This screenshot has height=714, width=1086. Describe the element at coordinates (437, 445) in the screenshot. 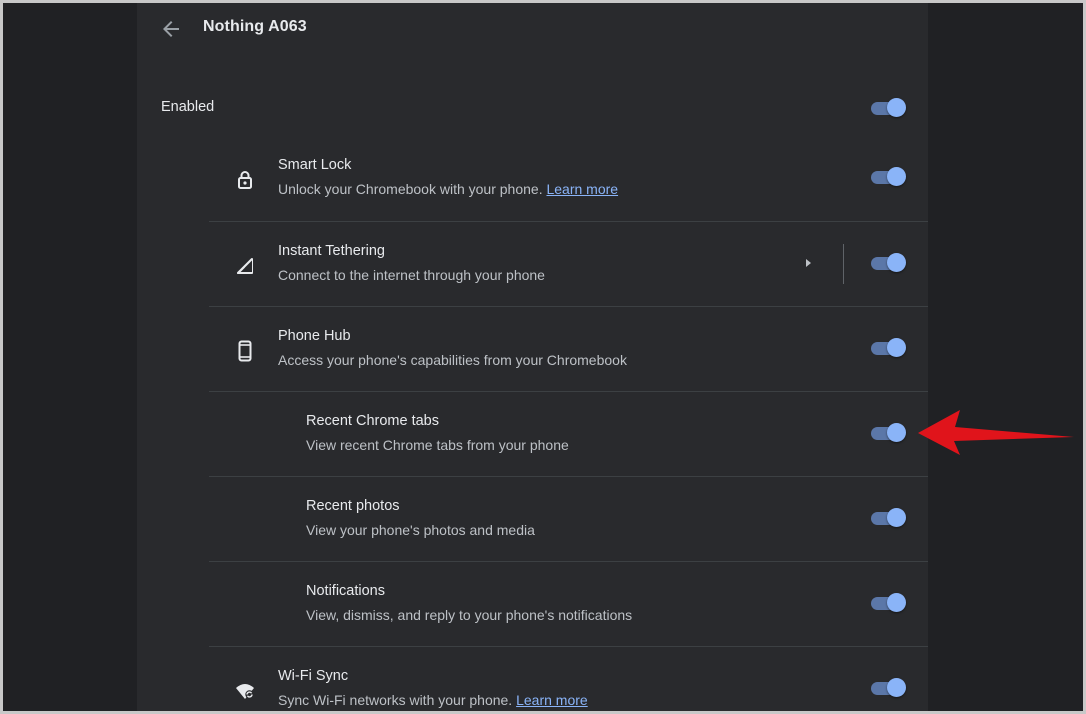

I see `recent-chrome-tabs-description: View recent Chrome tabs from your phone` at that location.